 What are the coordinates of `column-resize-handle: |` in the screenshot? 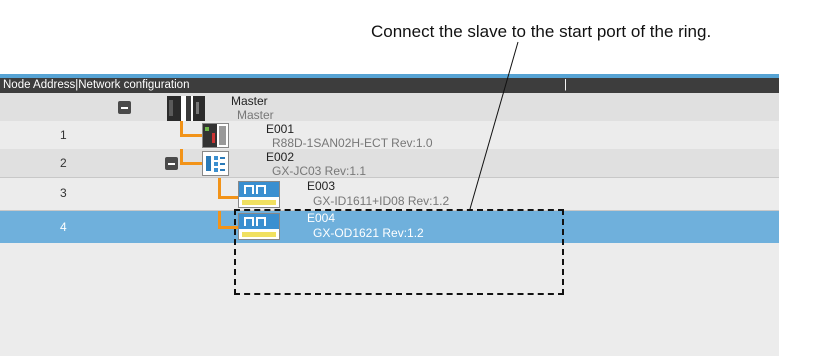 It's located at (565, 85).